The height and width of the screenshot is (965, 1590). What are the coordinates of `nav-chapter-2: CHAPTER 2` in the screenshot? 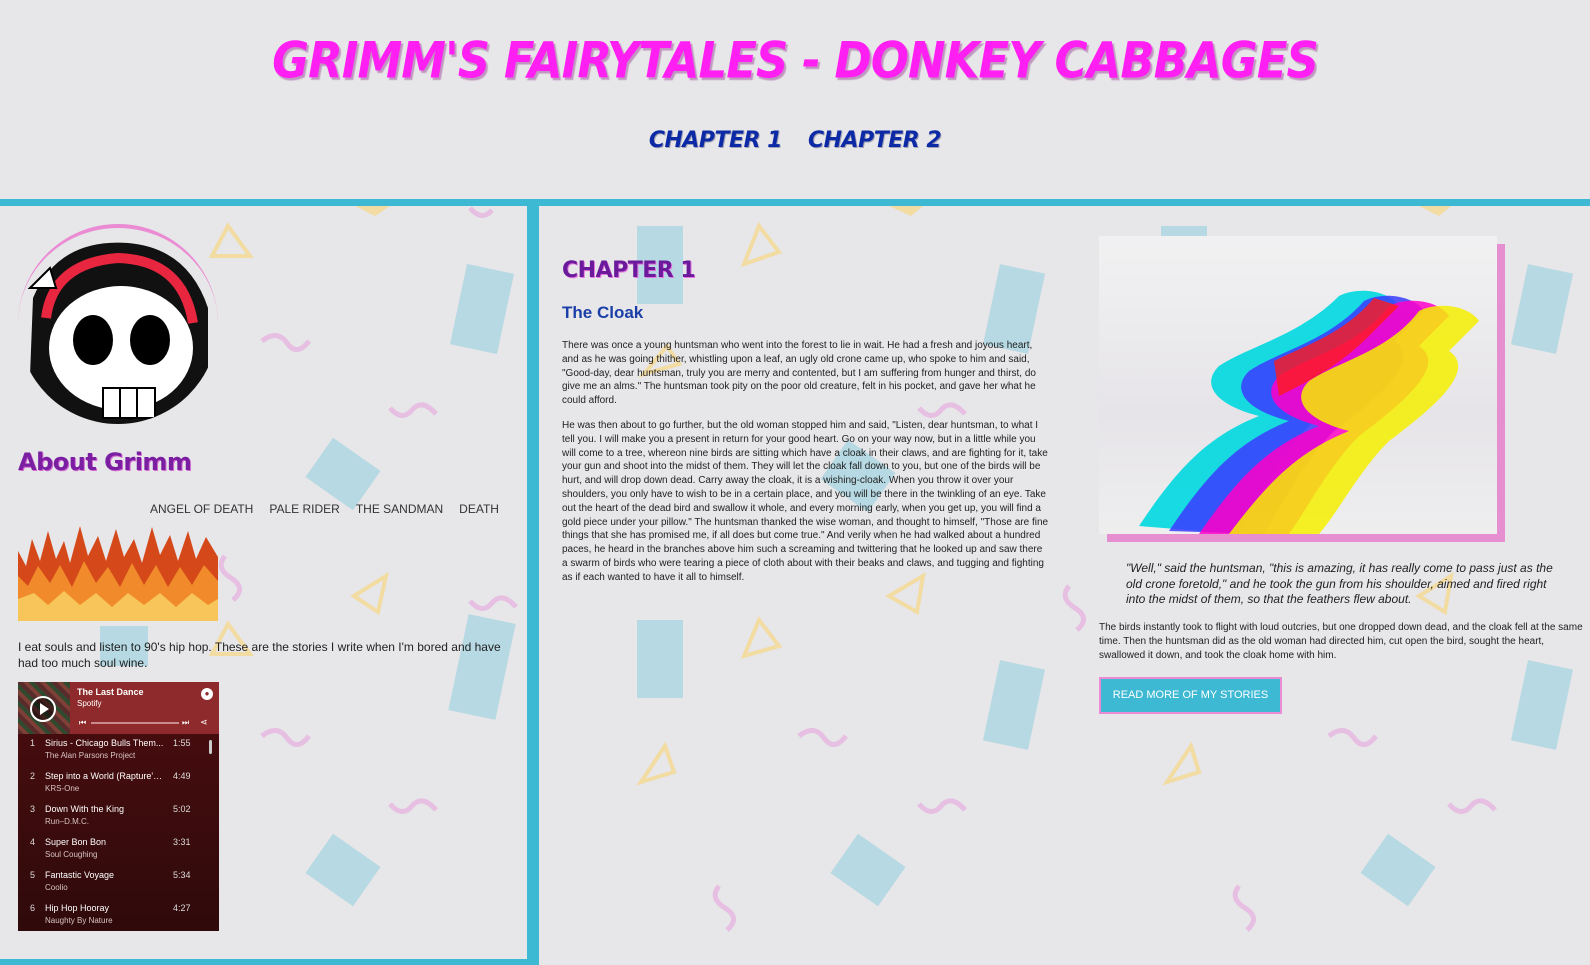 It's located at (875, 140).